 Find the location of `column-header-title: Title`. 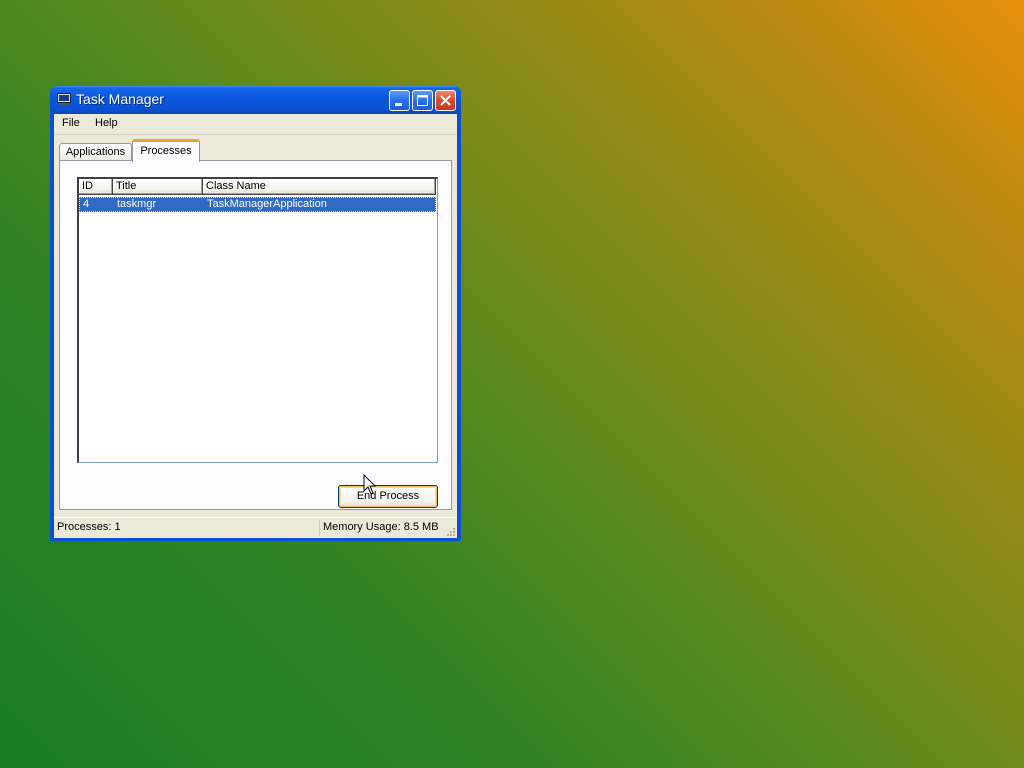

column-header-title: Title is located at coordinates (158, 187).